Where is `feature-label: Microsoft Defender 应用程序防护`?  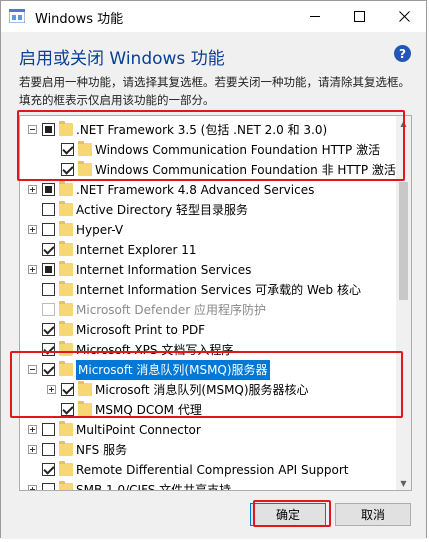 feature-label: Microsoft Defender 应用程序防护 is located at coordinates (171, 310).